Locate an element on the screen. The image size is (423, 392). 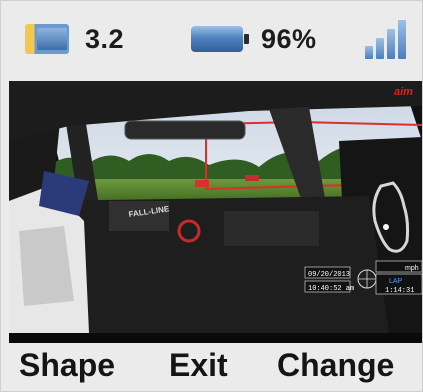
overlay-lap-time: 1:14:31 is located at coordinates (399, 291).